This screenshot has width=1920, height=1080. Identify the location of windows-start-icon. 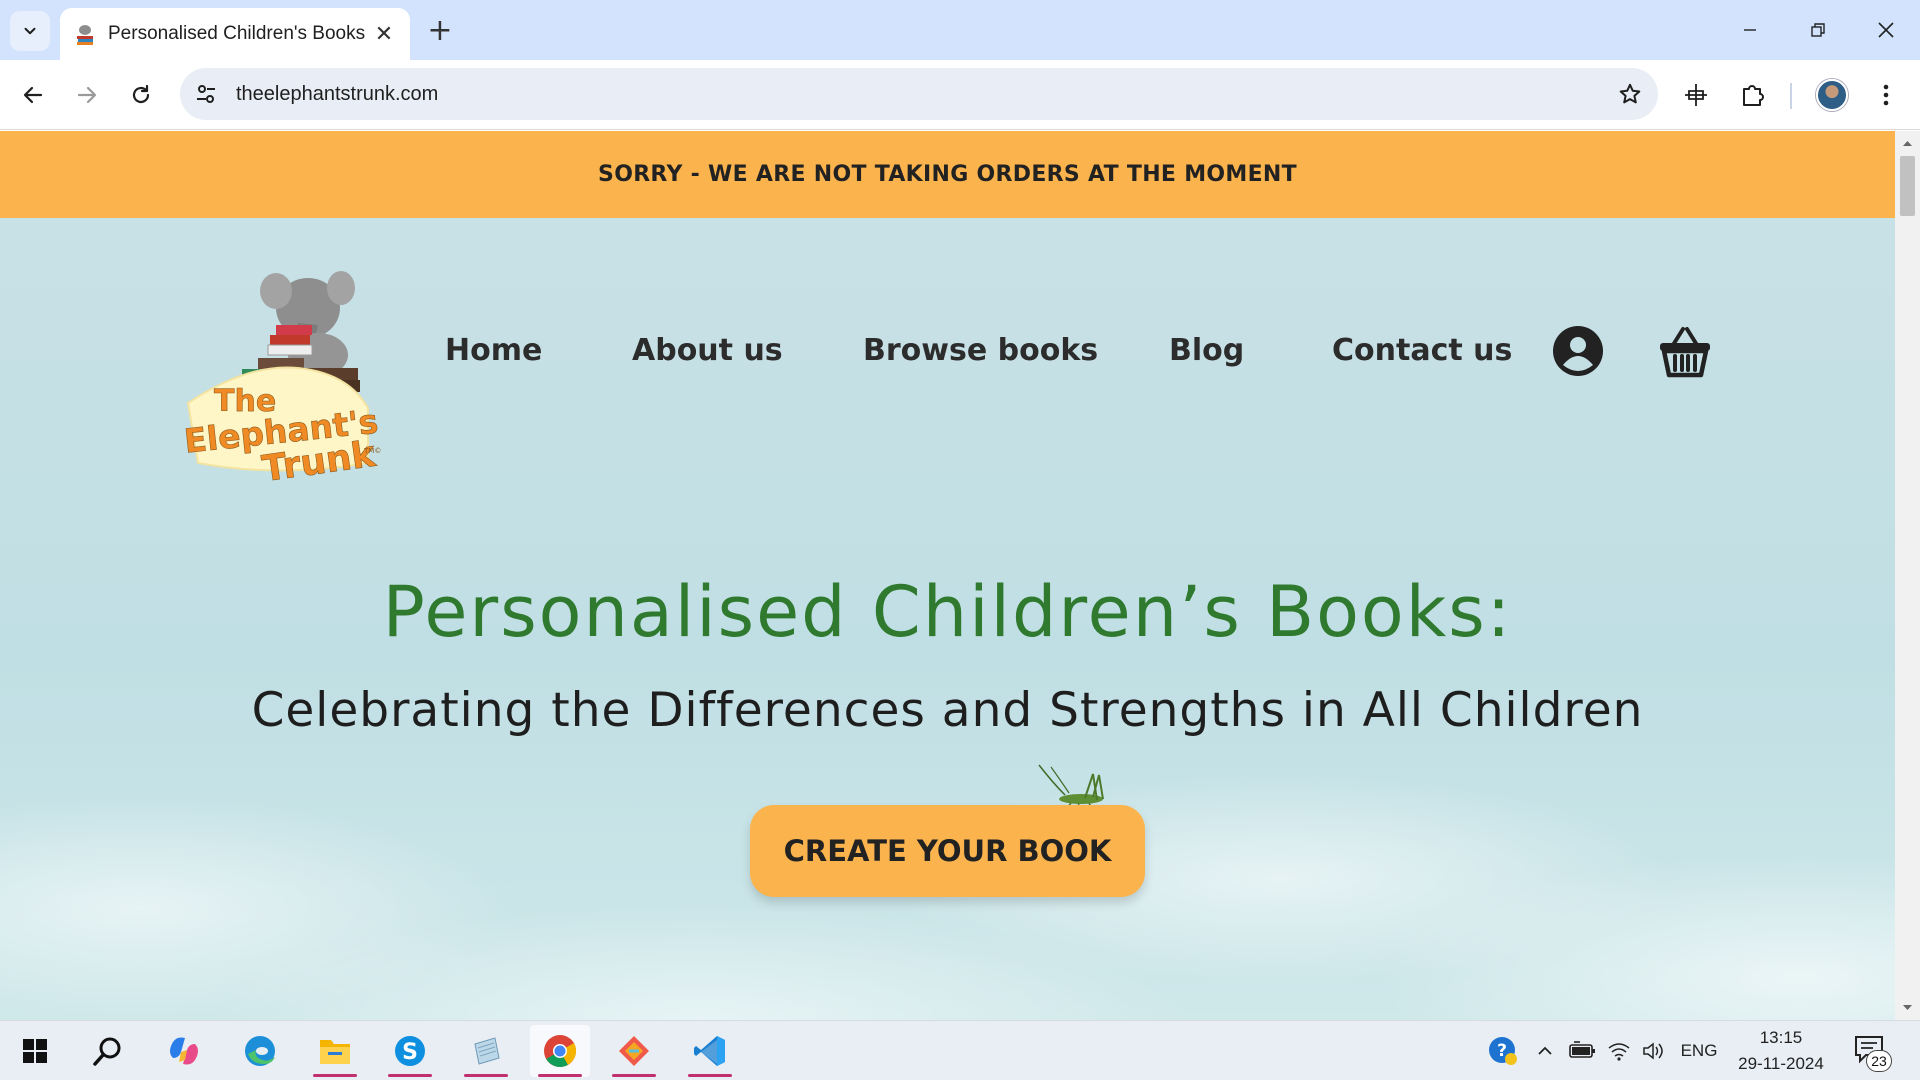
(35, 1051).